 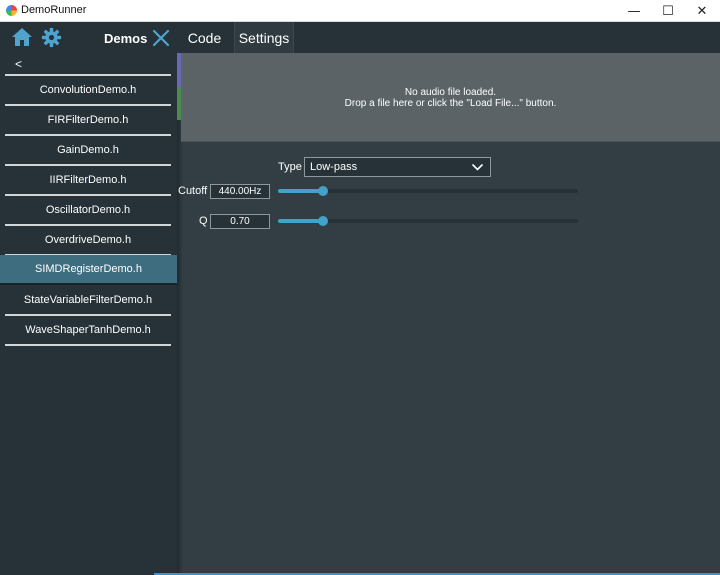 What do you see at coordinates (323, 221) in the screenshot?
I see `q-slider-thumb` at bounding box center [323, 221].